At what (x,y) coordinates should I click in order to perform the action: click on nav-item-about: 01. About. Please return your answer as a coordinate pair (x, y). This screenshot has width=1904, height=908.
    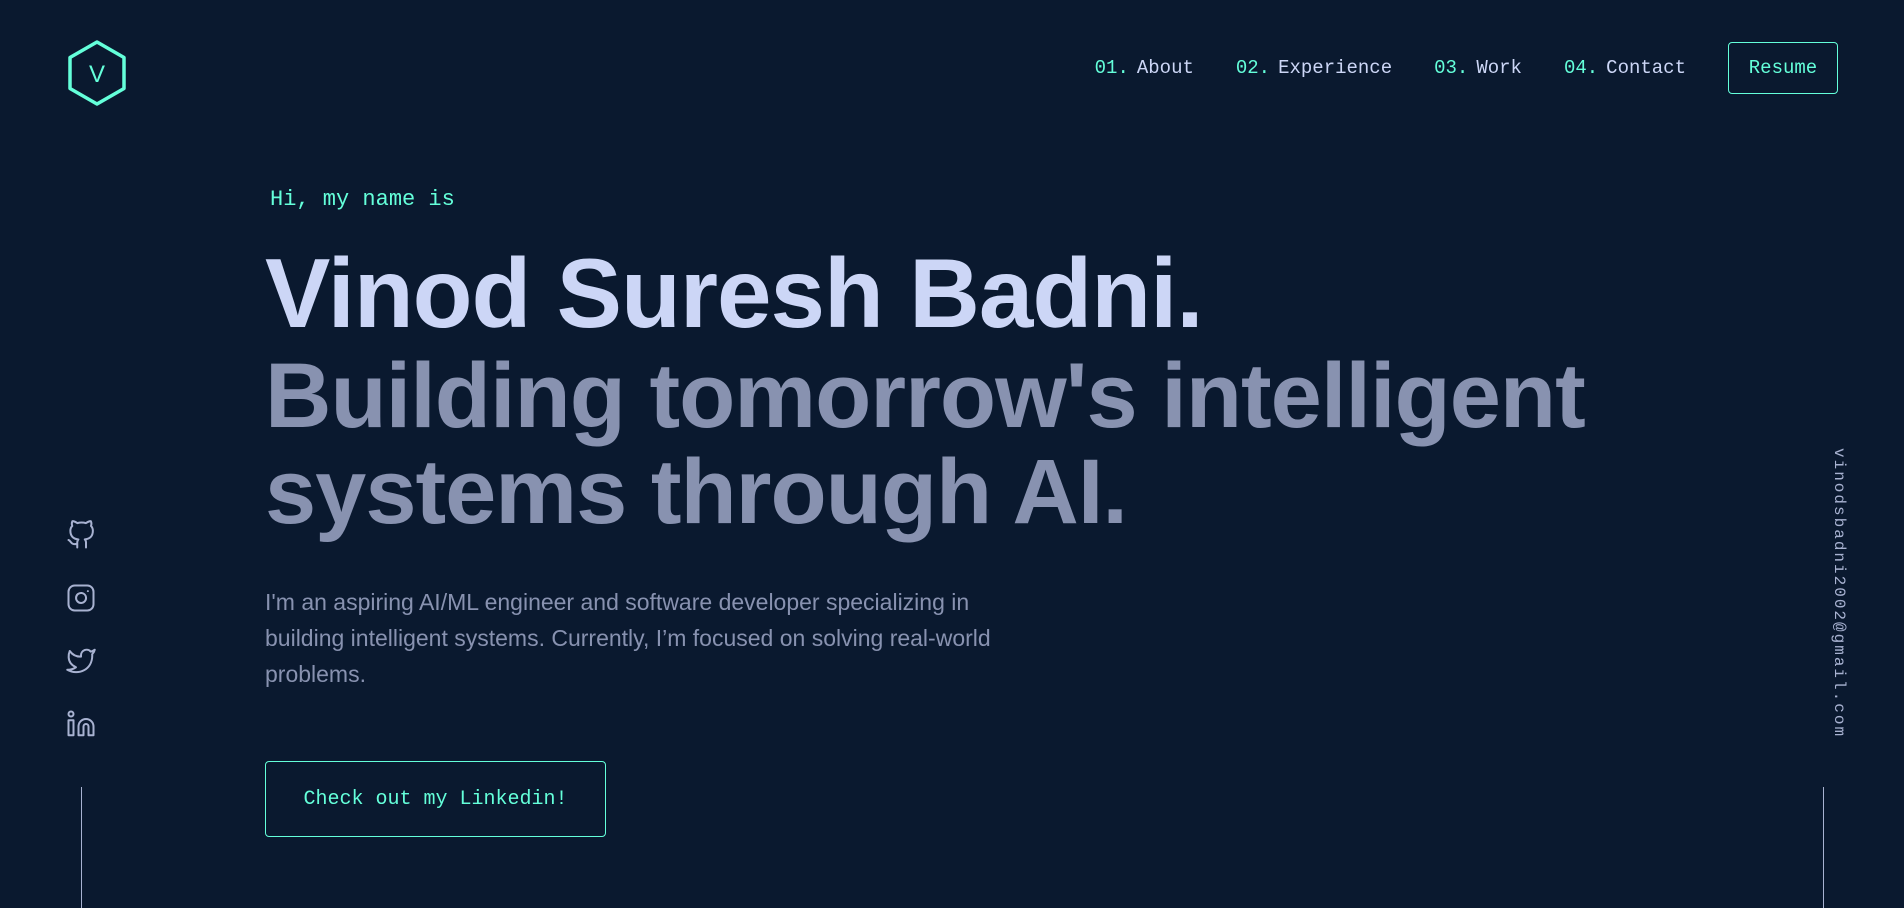
    Looking at the image, I should click on (1144, 68).